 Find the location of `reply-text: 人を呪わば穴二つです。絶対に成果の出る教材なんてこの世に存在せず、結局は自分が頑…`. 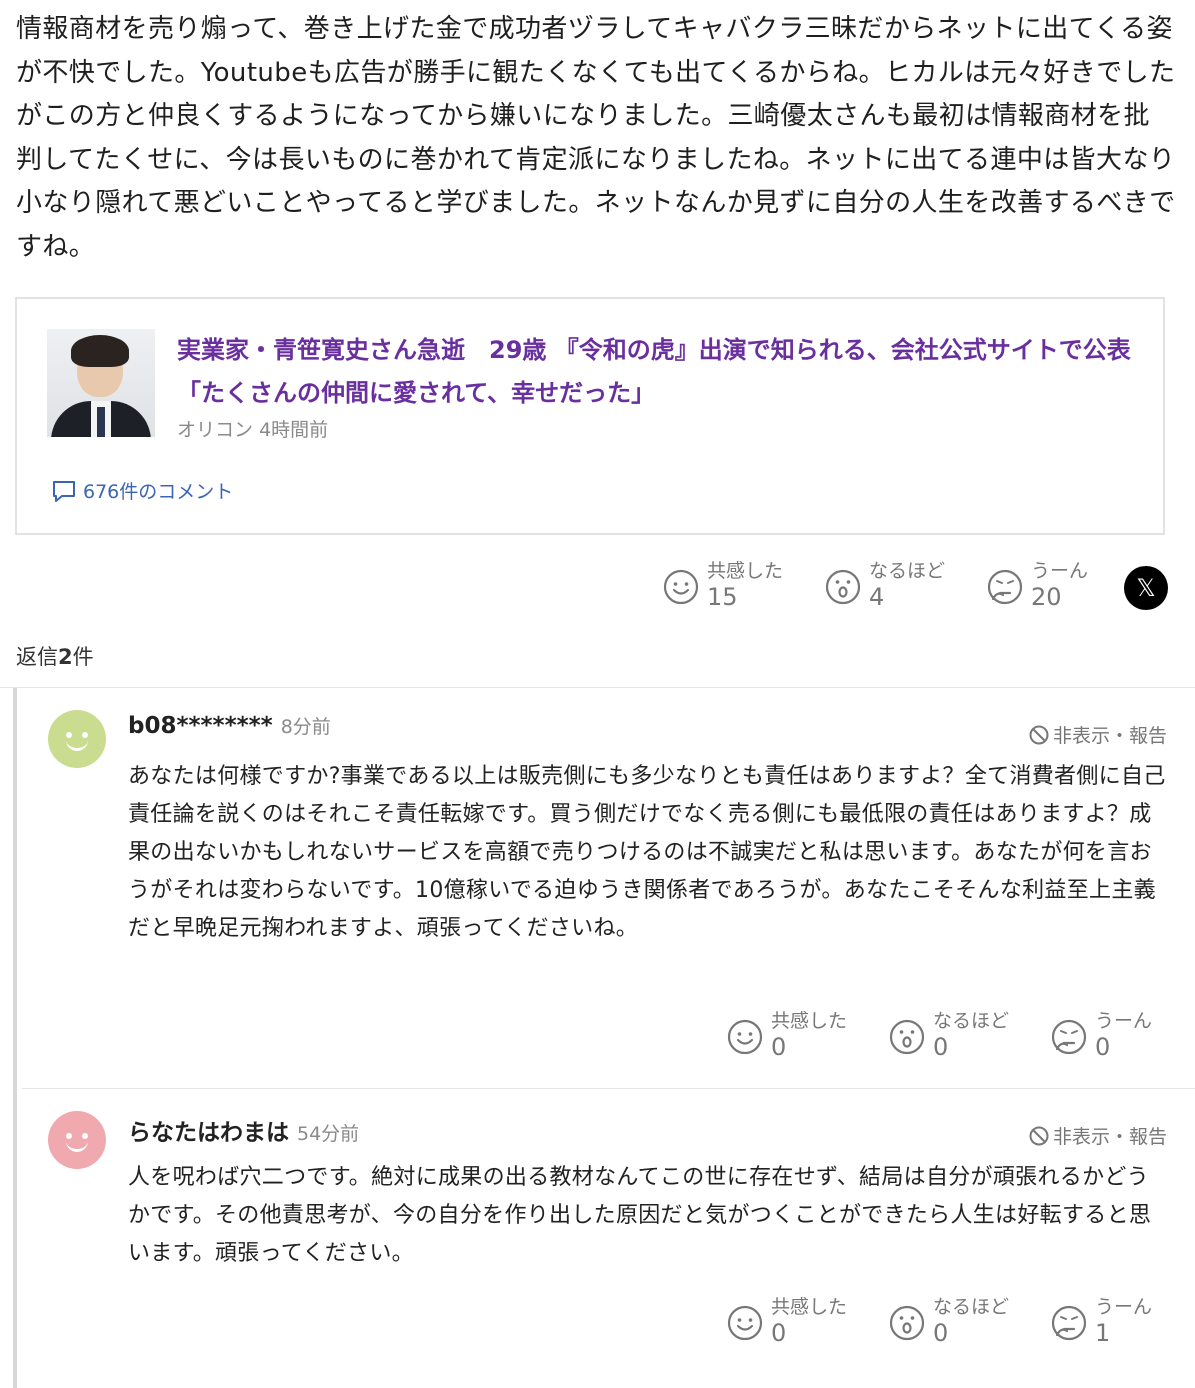

reply-text: 人を呪わば穴二つです。絶対に成果の出る教材なんてこの世に存在せず、結局は自分が頑… is located at coordinates (640, 1215).